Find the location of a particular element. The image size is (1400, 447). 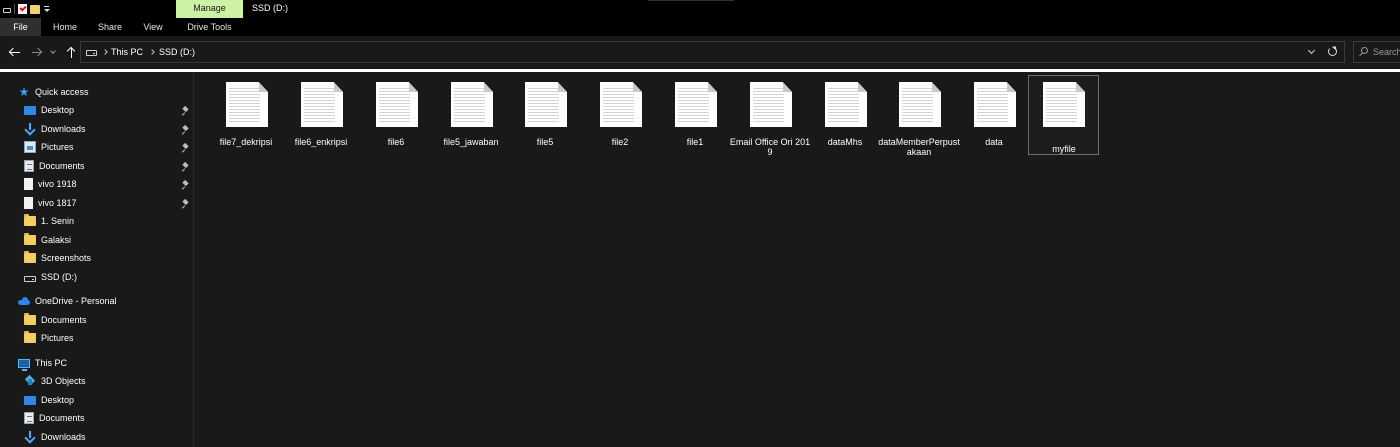

nav-item-vivo-1817: vivo 1817 is located at coordinates (50, 203).